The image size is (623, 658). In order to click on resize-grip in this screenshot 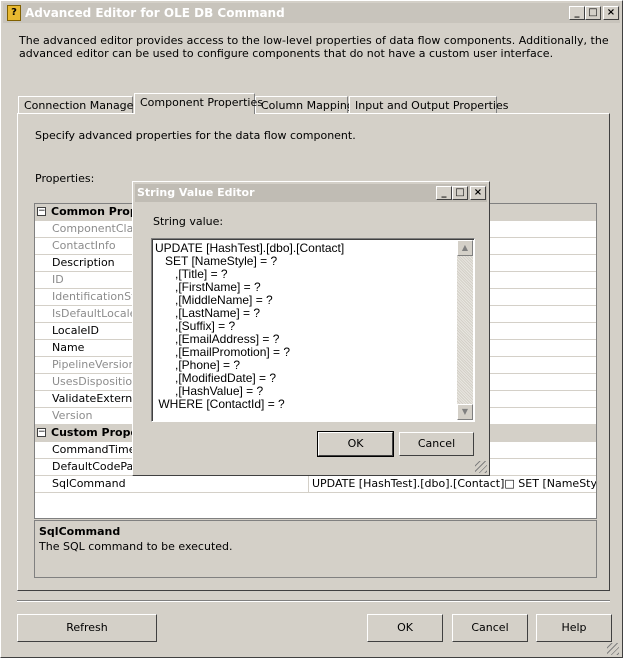, I will do `click(613, 649)`.